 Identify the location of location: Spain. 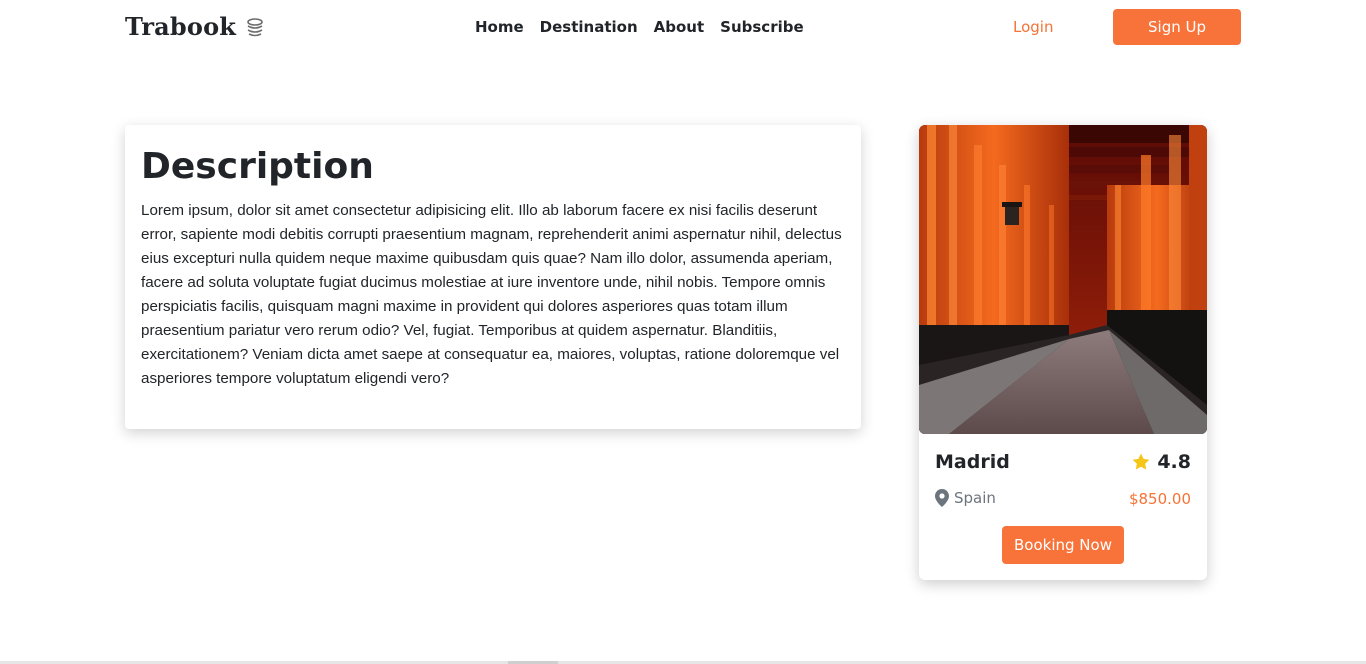
(965, 498).